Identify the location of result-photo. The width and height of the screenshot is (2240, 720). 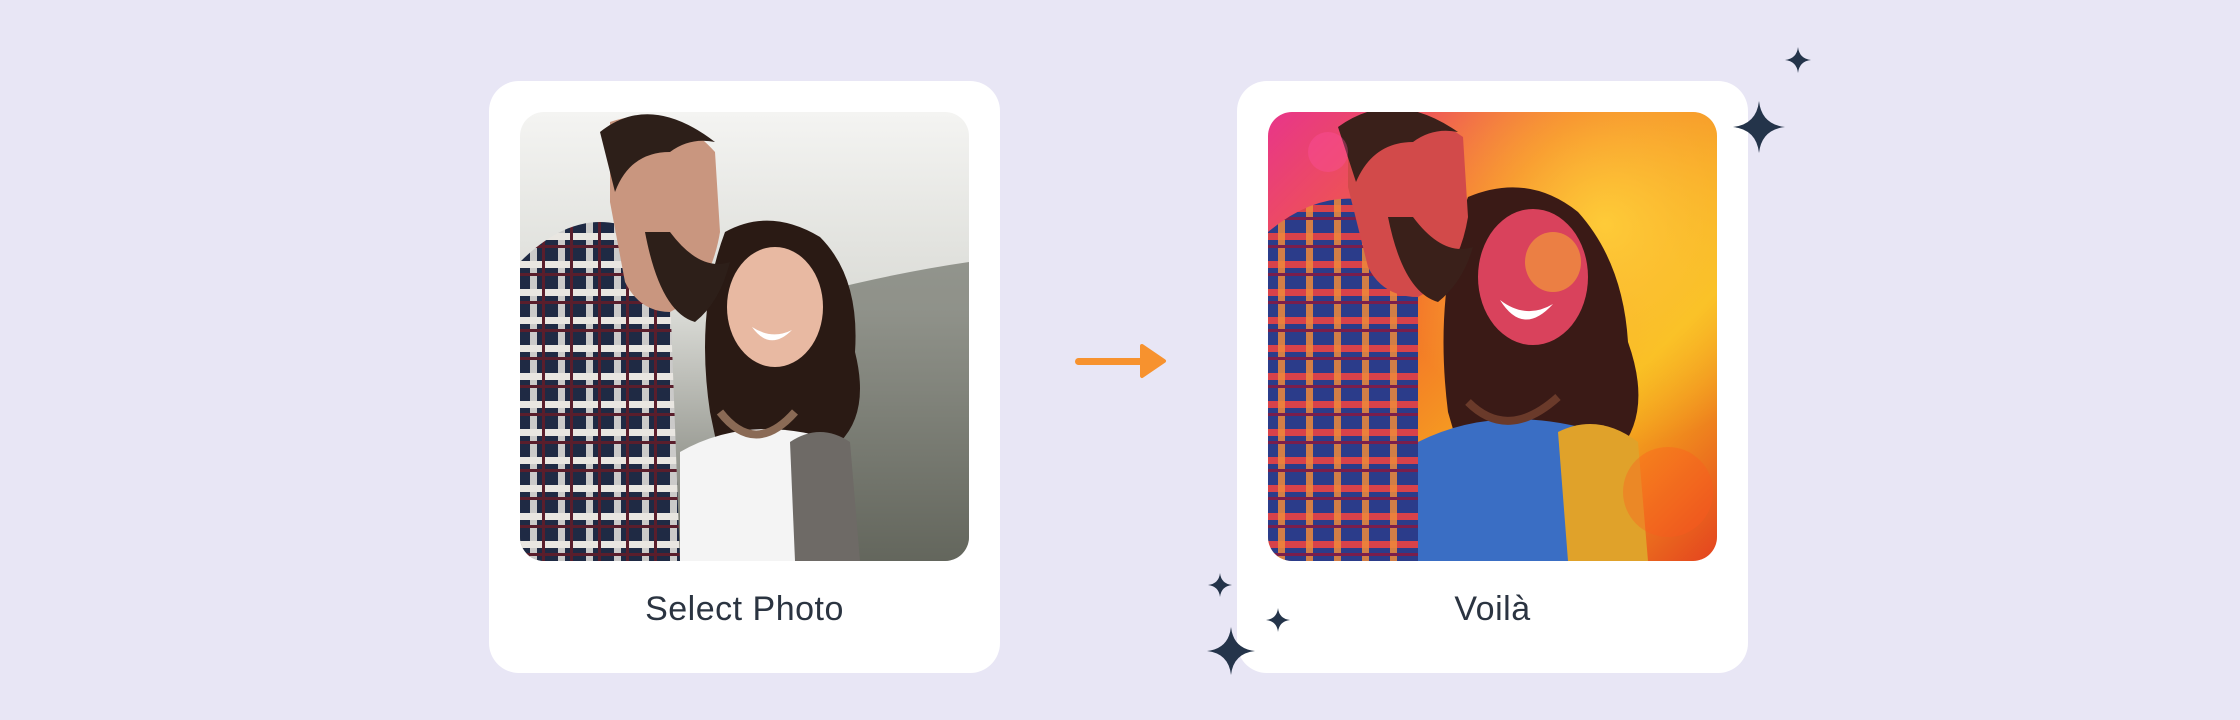
(1492, 336).